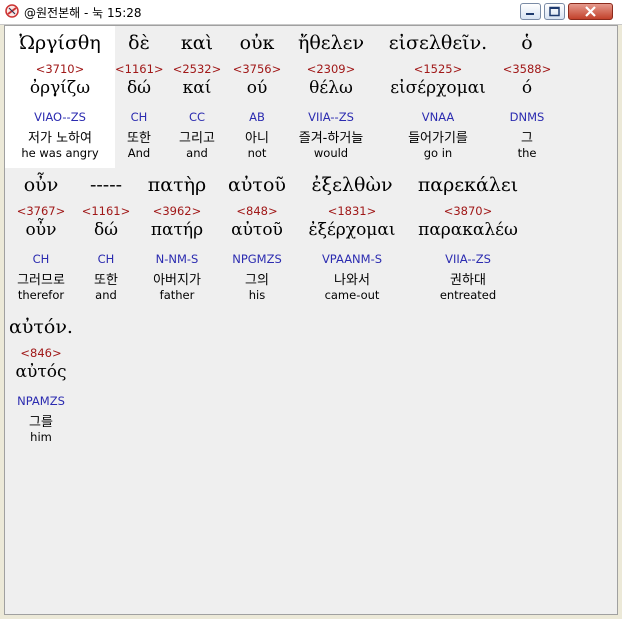  What do you see at coordinates (331, 43) in the screenshot?
I see `greek-word: ἤθελεν` at bounding box center [331, 43].